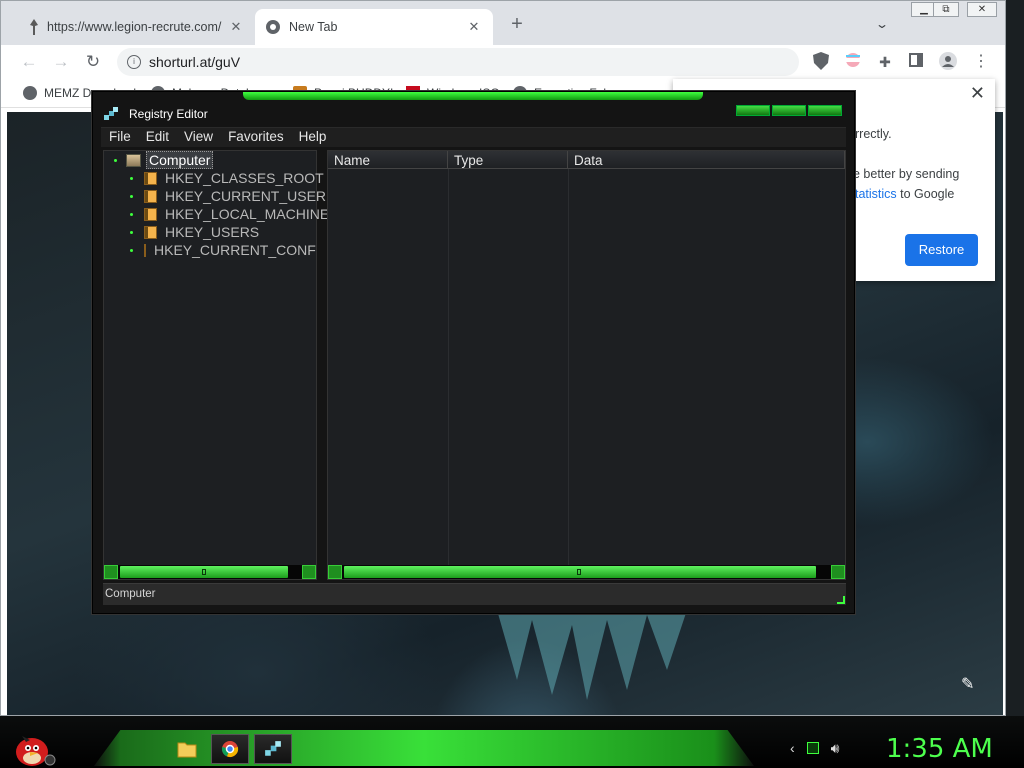 The image size is (1024, 768). I want to click on tab-title: New Tab, so click(313, 27).